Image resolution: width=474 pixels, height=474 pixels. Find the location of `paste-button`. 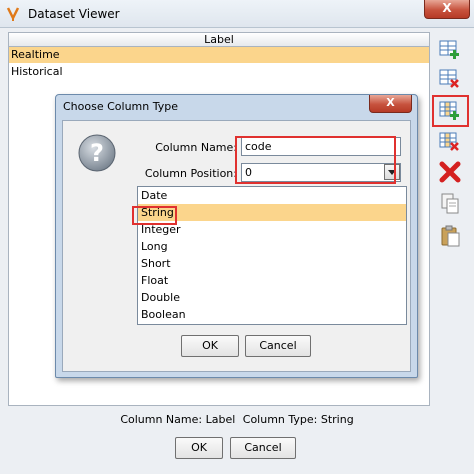

paste-button is located at coordinates (450, 236).